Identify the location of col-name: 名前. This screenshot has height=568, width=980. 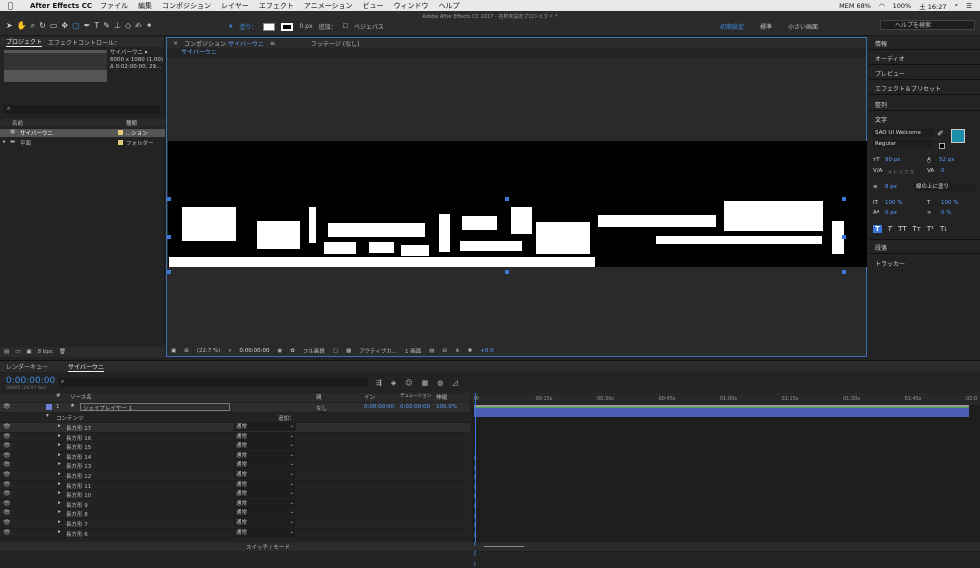
(17, 123).